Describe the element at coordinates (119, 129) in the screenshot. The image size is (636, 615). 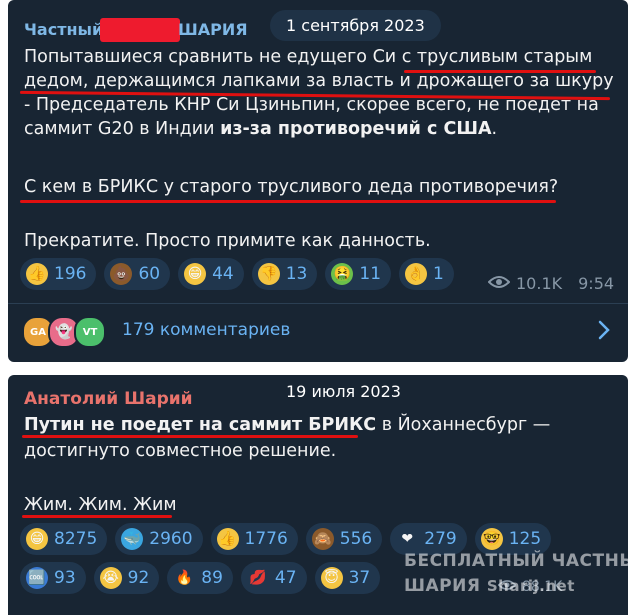
I see `text-g20: саммит G20 в Индии` at that location.